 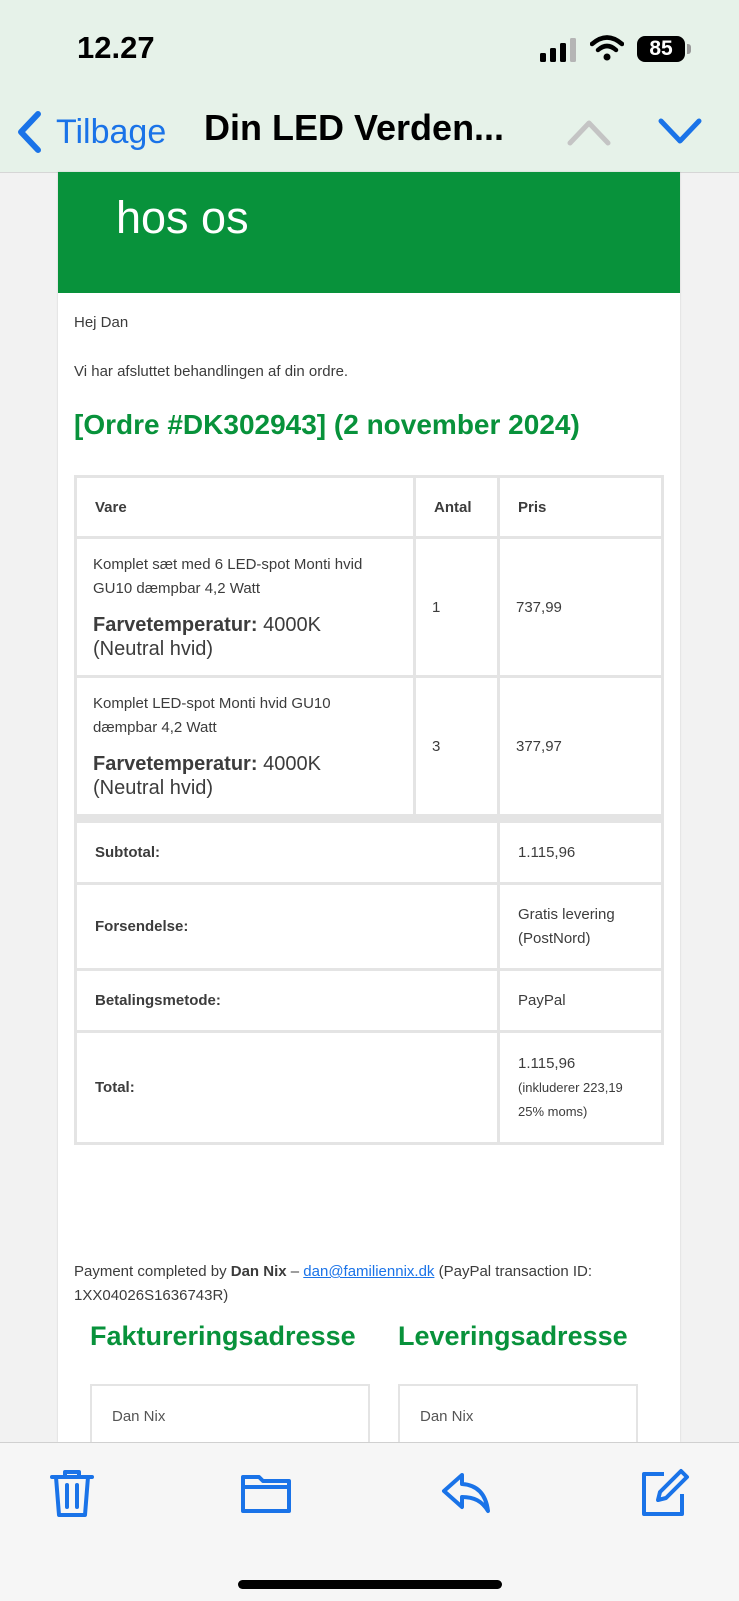 I want to click on bottom-toolbar, so click(x=369, y=1521).